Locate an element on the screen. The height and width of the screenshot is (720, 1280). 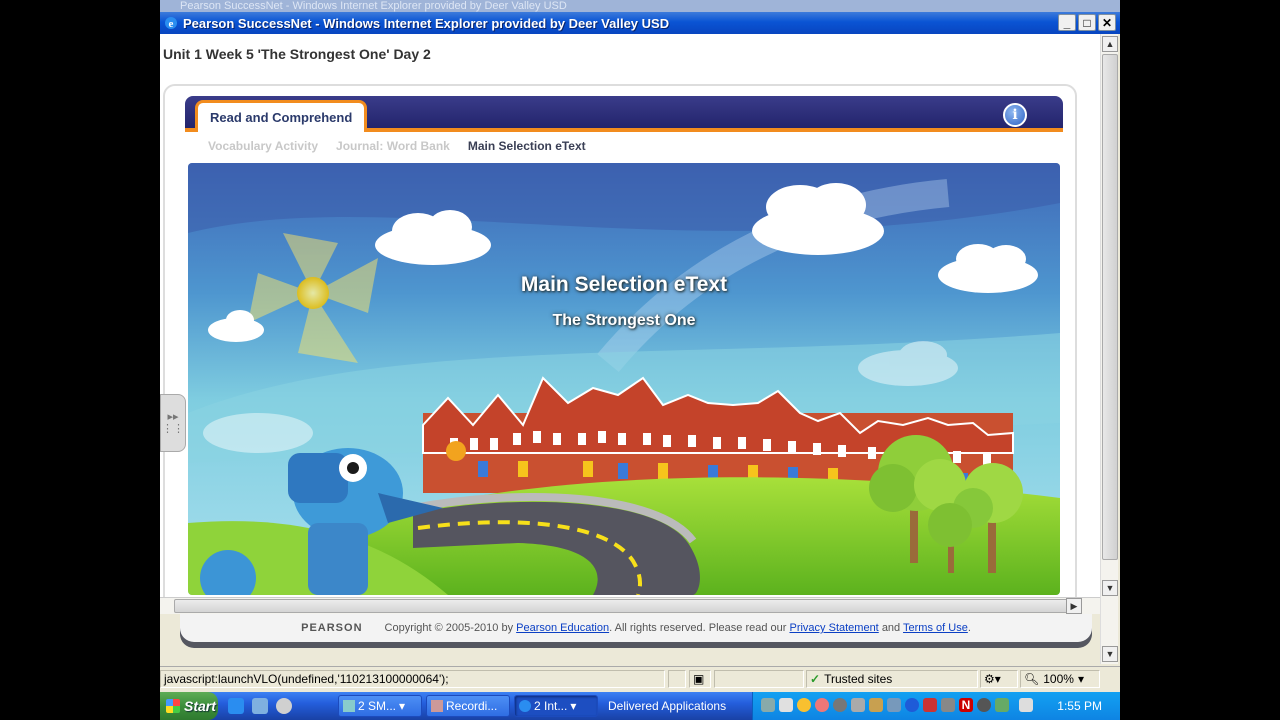
zone-label: Trusted sites is located at coordinates (858, 679).